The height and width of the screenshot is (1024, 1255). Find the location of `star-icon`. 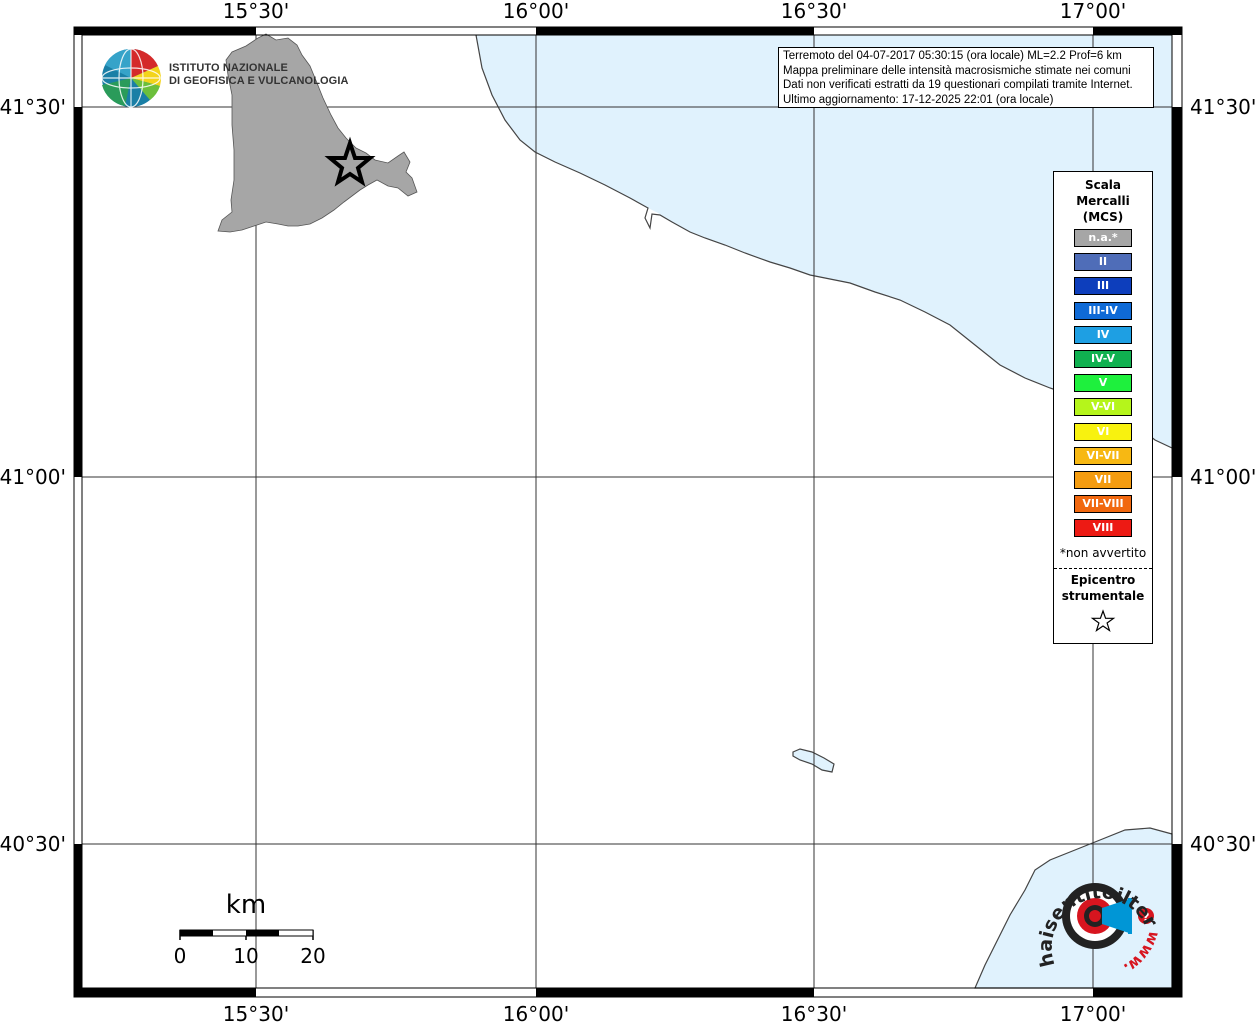

star-icon is located at coordinates (1103, 620).